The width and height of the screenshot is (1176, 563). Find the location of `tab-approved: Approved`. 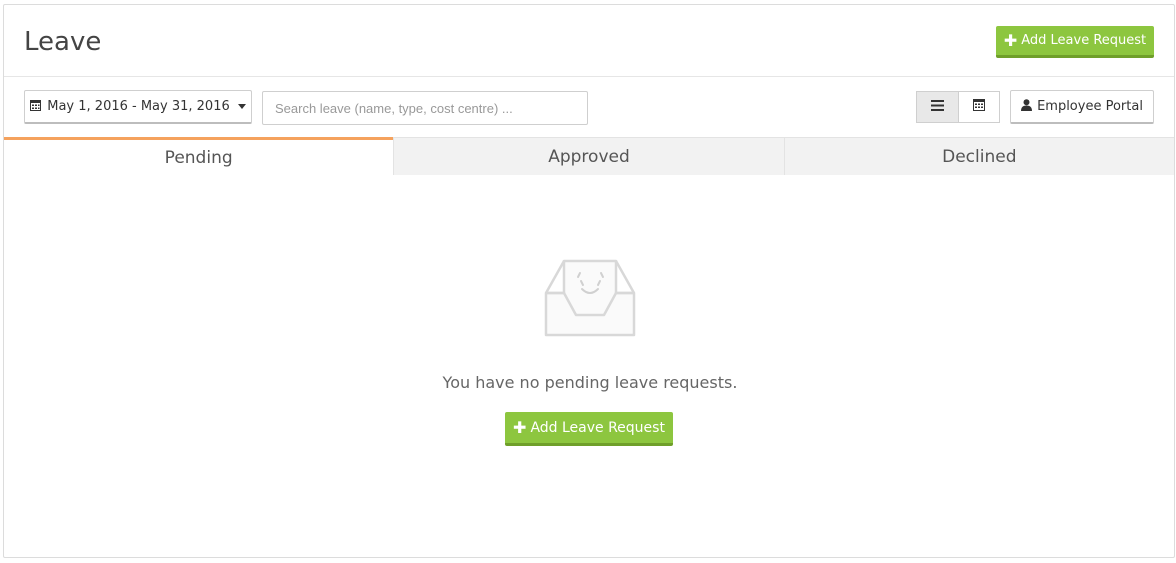

tab-approved: Approved is located at coordinates (588, 156).